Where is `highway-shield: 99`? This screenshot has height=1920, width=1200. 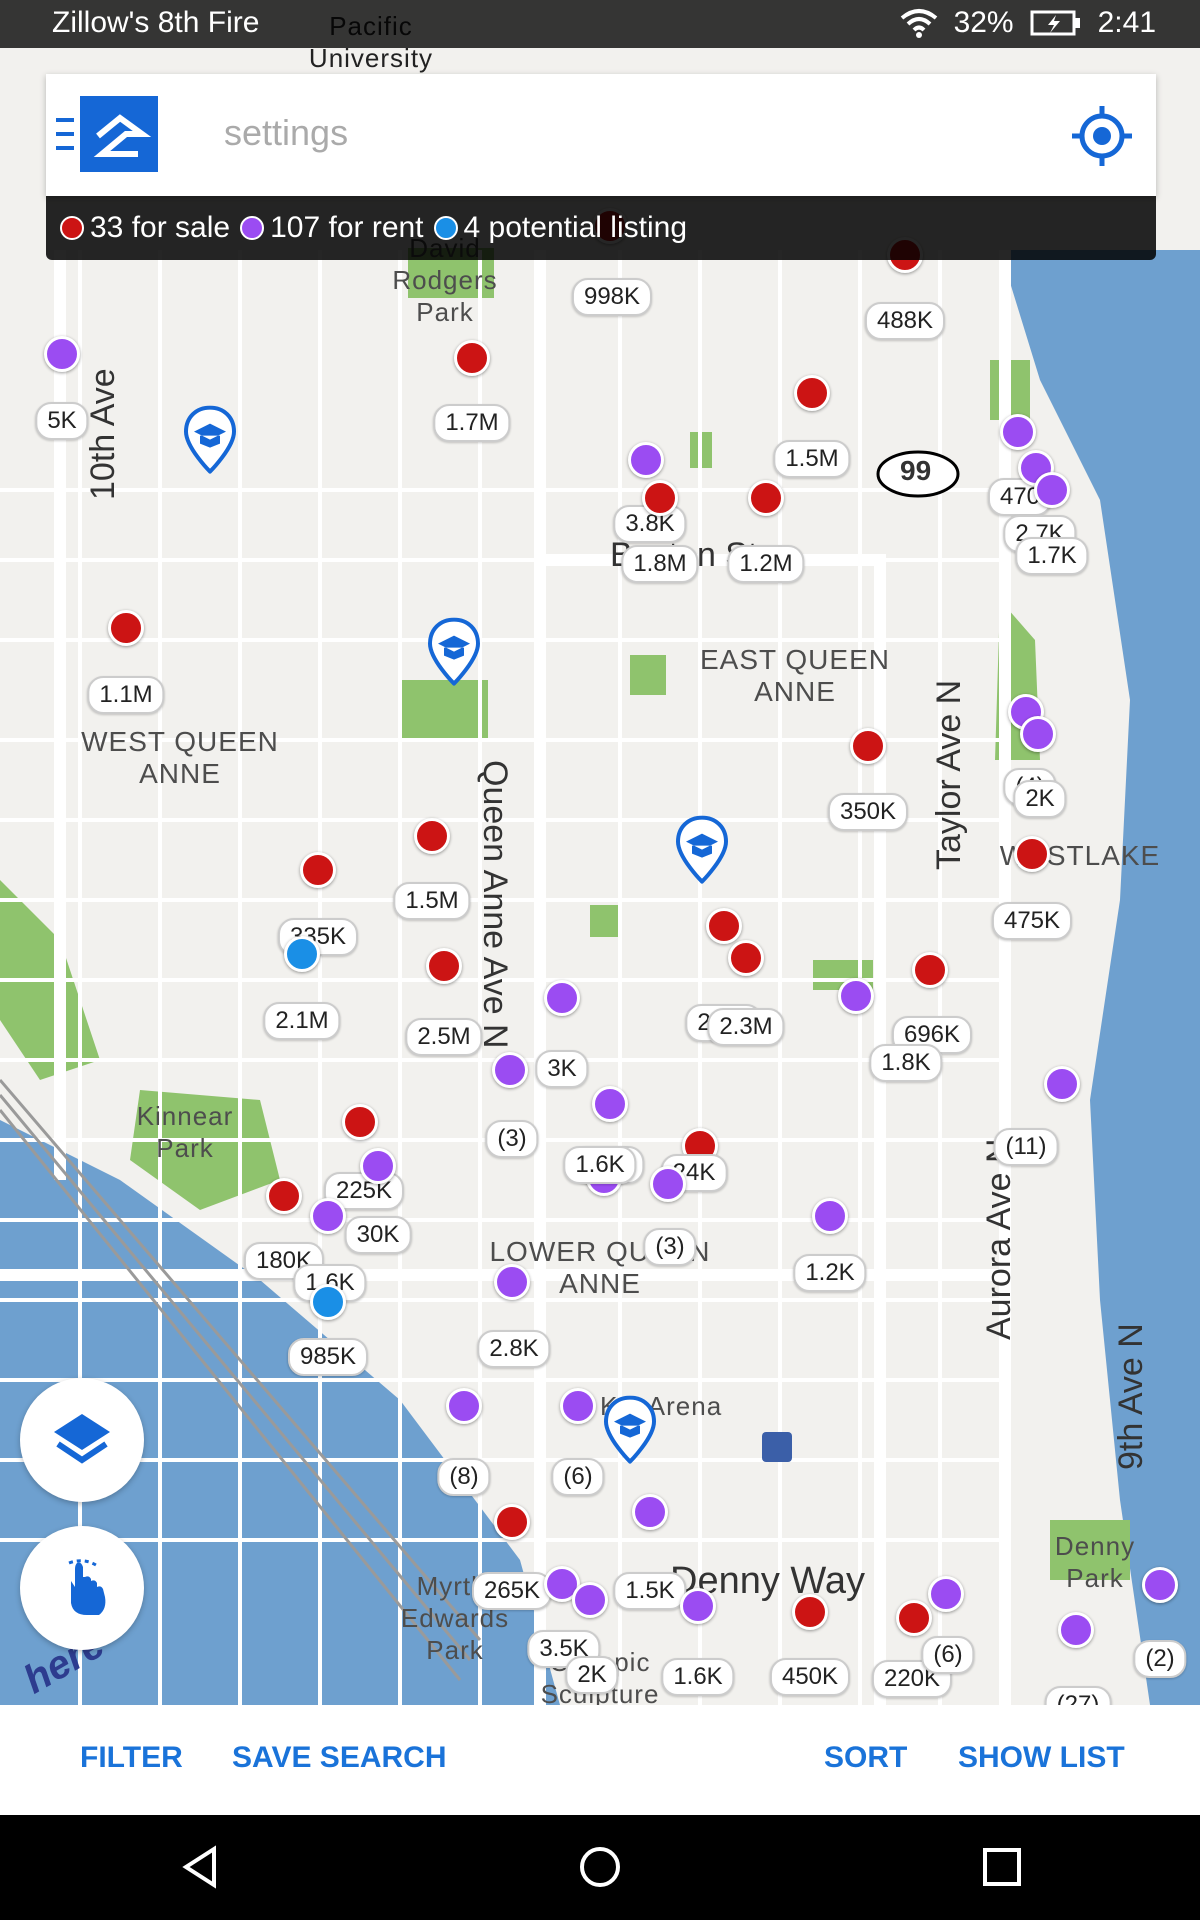 highway-shield: 99 is located at coordinates (916, 470).